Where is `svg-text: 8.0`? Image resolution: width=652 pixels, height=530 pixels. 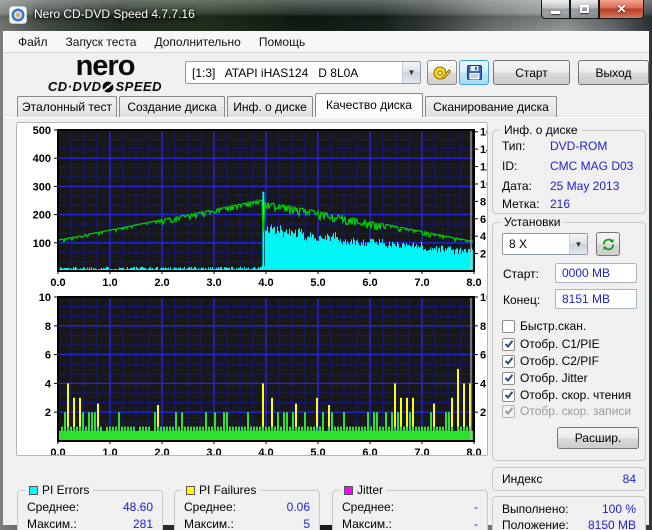 svg-text: 8.0 is located at coordinates (473, 283).